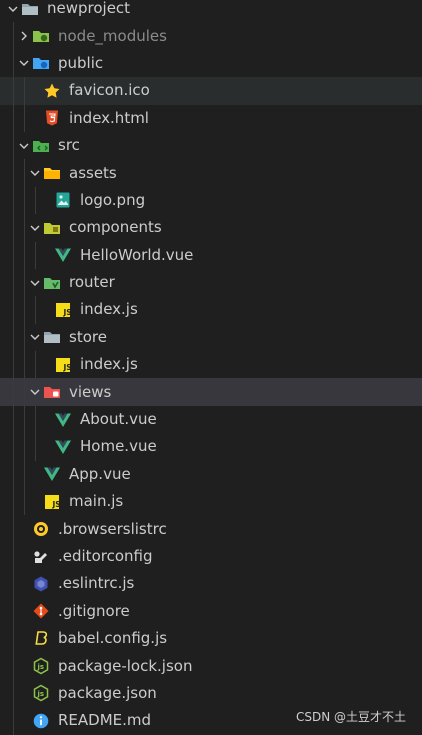 Image resolution: width=422 pixels, height=735 pixels. I want to click on tree-file-eslintrc: .eslintrc.js, so click(211, 584).